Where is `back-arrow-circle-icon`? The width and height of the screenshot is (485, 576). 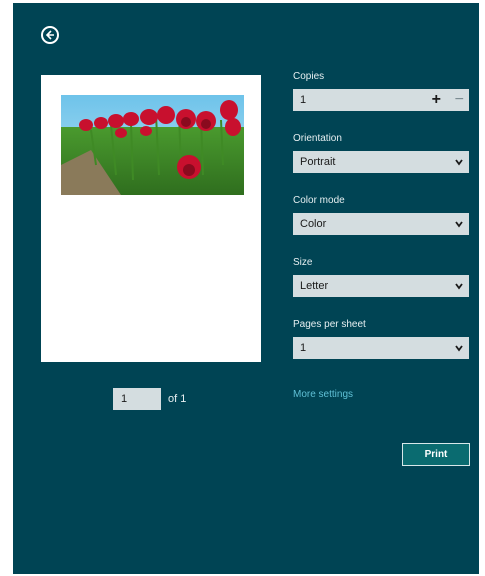 back-arrow-circle-icon is located at coordinates (50, 35).